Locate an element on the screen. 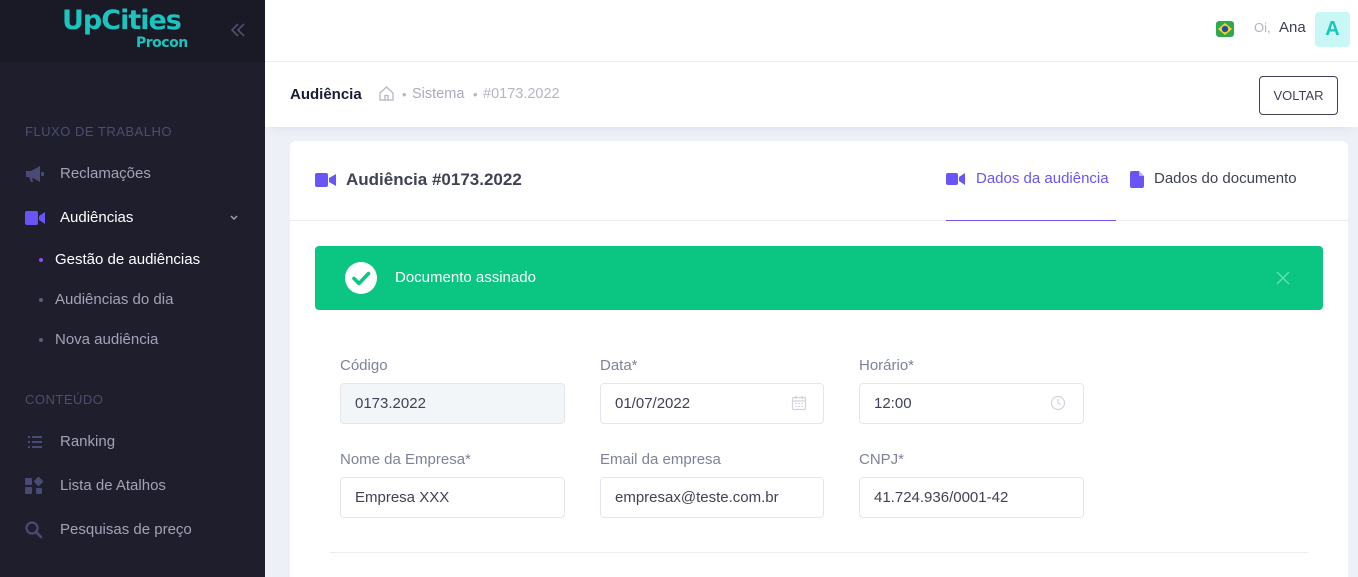 This screenshot has height=577, width=1358. megaphone-icon is located at coordinates (35, 174).